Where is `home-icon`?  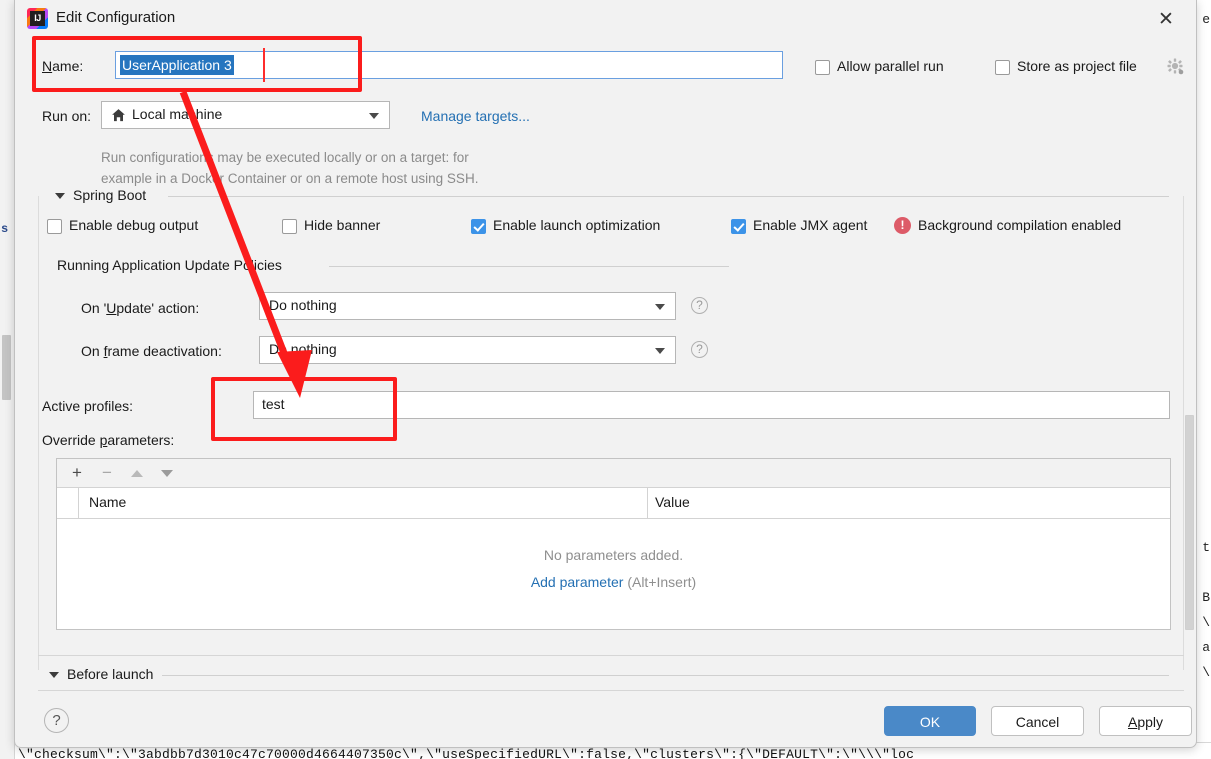
home-icon is located at coordinates (118, 115).